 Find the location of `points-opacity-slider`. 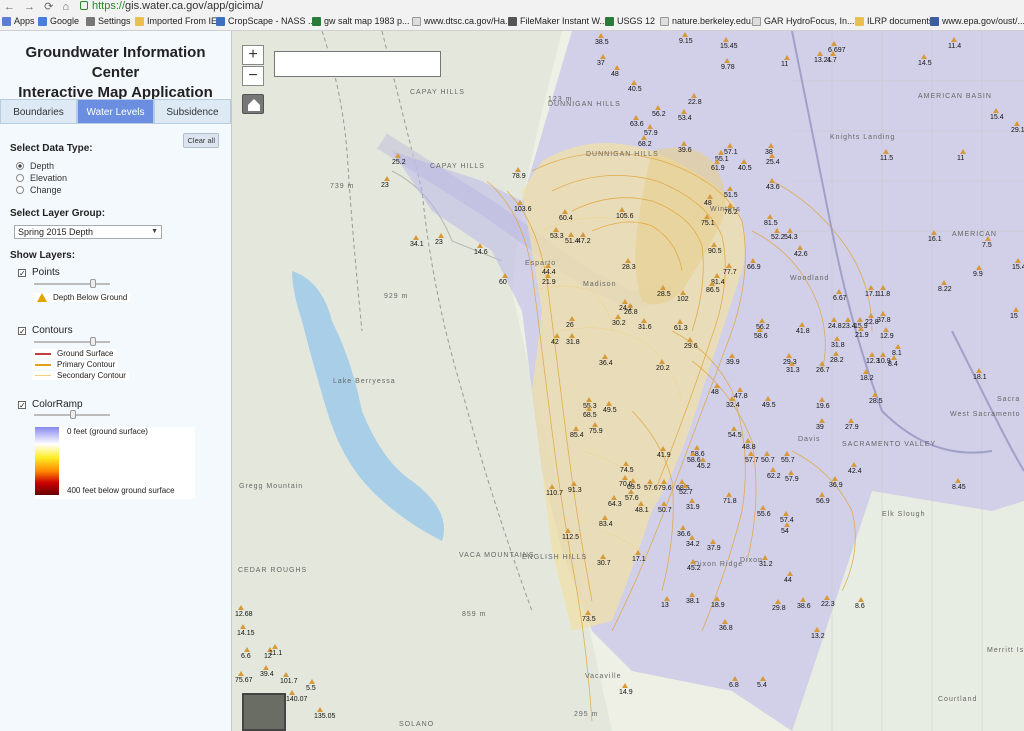

points-opacity-slider is located at coordinates (72, 283).